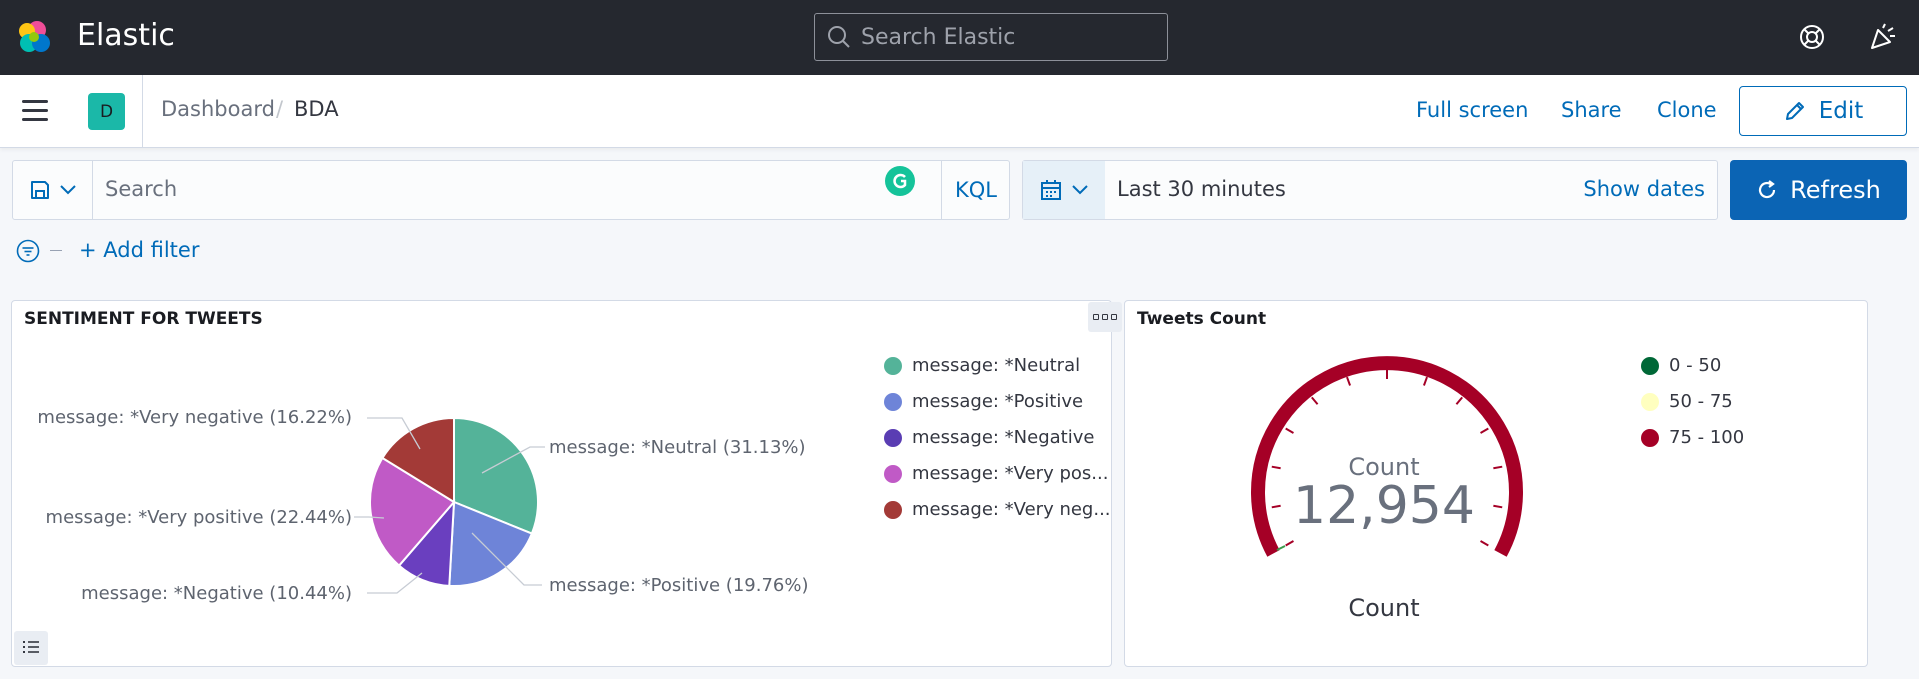 The width and height of the screenshot is (1919, 679). What do you see at coordinates (139, 250) in the screenshot?
I see `add-filter-button: + Add filter` at bounding box center [139, 250].